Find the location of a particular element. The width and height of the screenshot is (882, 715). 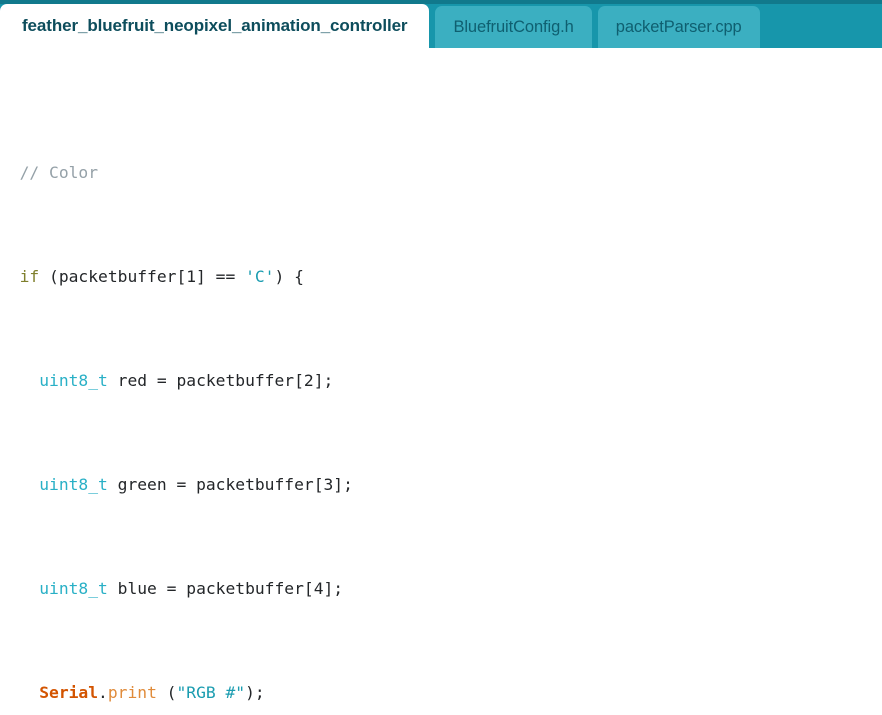

code-line: uint8_t green = packetbuffer[3]; is located at coordinates (196, 484).